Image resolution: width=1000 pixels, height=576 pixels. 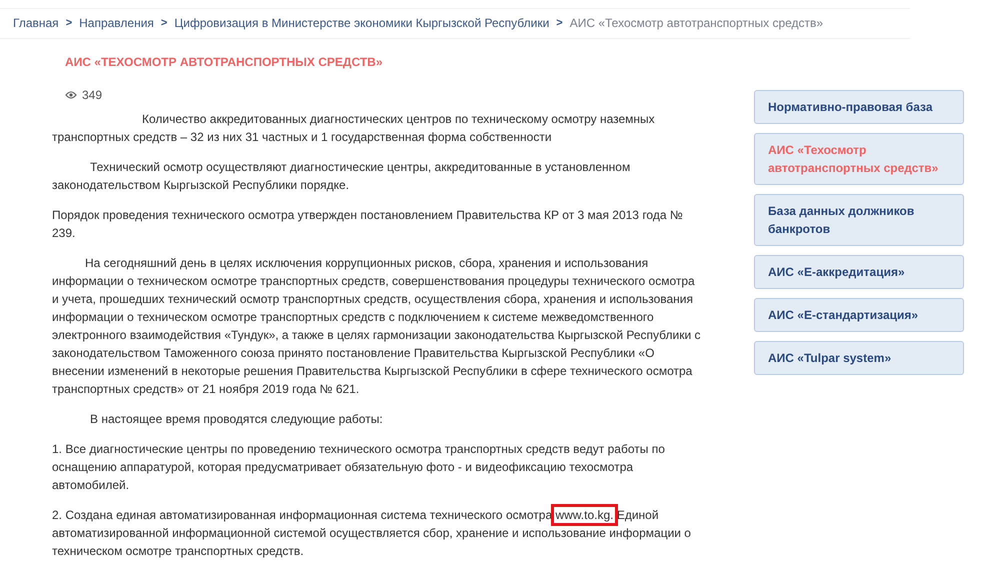 What do you see at coordinates (859, 107) in the screenshot?
I see `sidebar-item: Нормативно-правовая база` at bounding box center [859, 107].